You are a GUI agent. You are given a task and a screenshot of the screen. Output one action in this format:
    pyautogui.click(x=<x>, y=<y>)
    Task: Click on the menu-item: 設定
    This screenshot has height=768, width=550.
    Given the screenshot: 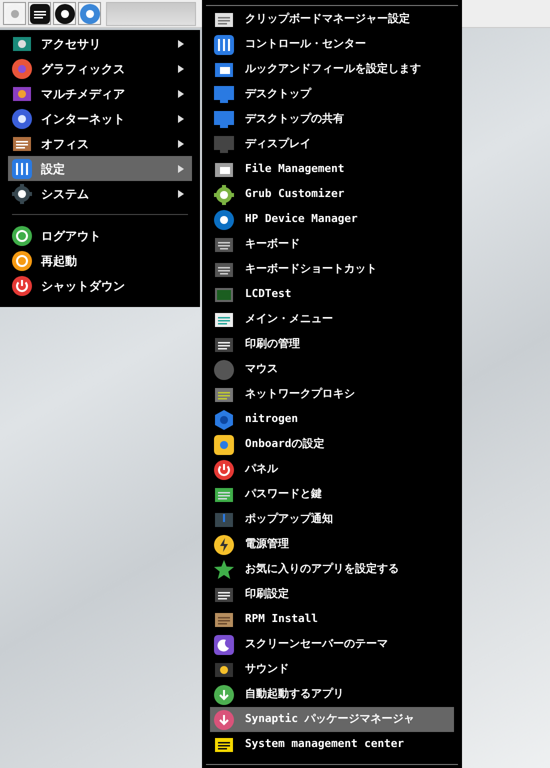 What is the action you would take?
    pyautogui.click(x=100, y=168)
    